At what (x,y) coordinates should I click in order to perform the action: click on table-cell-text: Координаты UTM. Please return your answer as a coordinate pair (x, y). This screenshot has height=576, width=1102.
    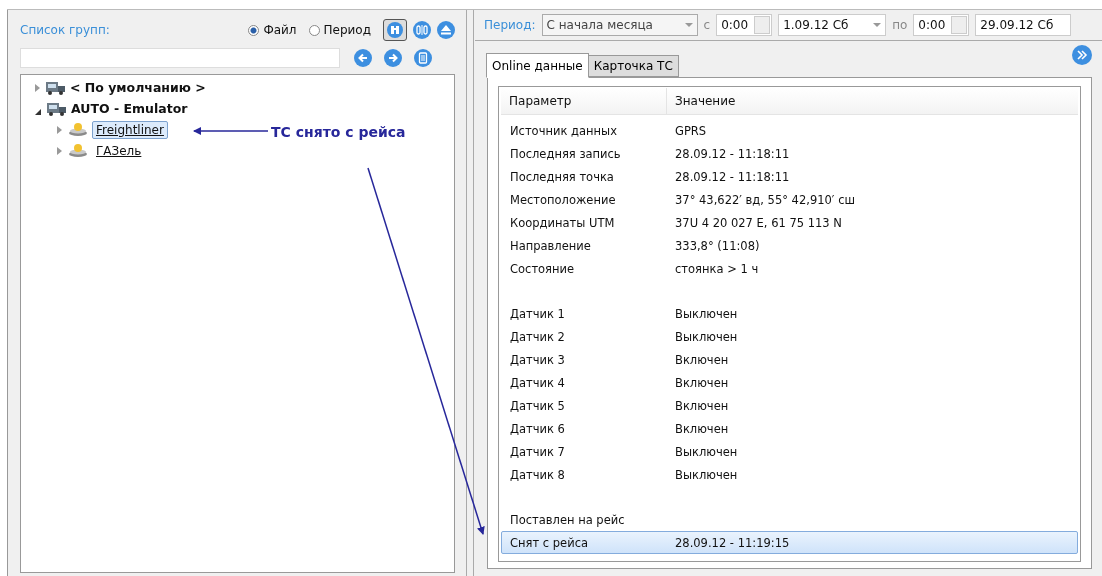
    Looking at the image, I should click on (562, 222).